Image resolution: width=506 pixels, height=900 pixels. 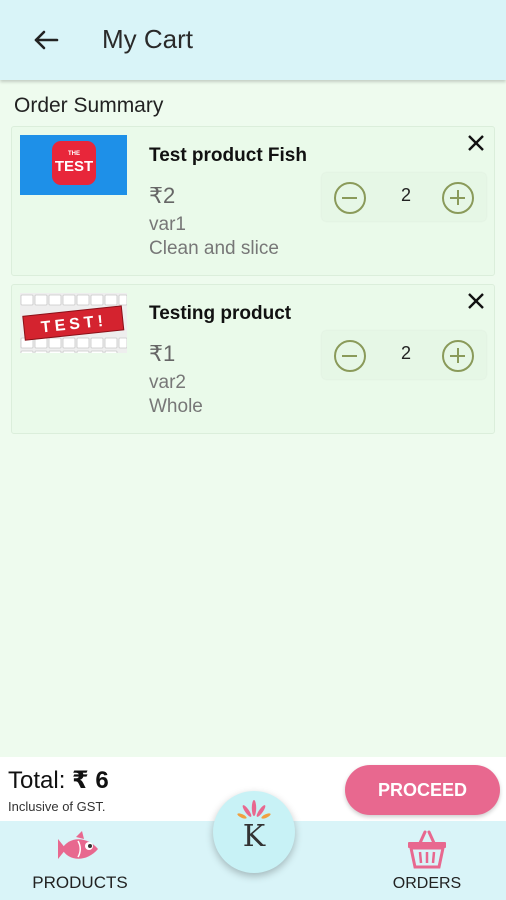 What do you see at coordinates (46, 40) in the screenshot?
I see `arrow-left-icon` at bounding box center [46, 40].